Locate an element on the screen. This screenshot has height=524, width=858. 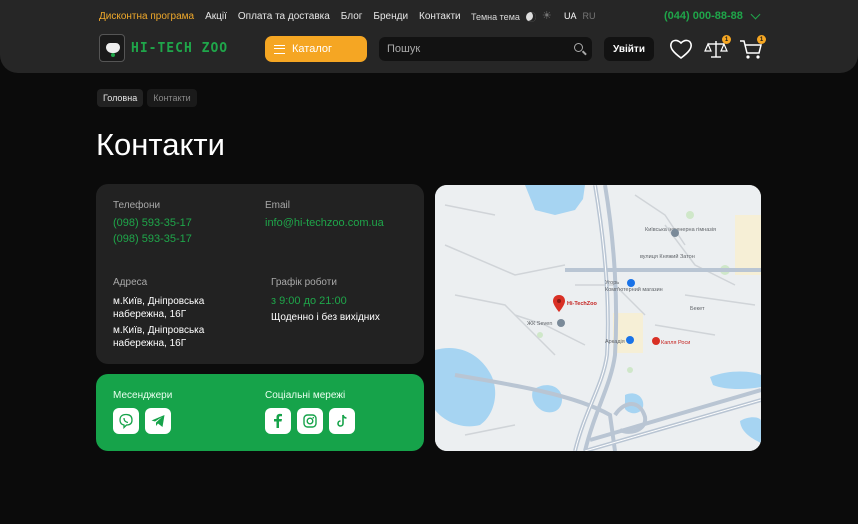
logo: HI-TECH ZOO is located at coordinates (163, 48).